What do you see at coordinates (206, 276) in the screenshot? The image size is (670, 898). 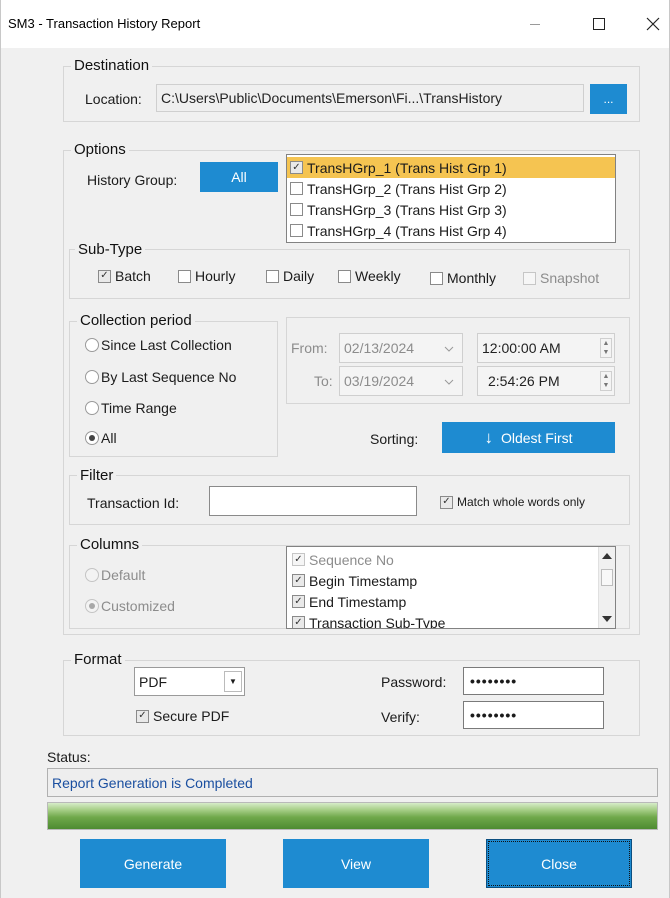 I see `hourly-checkbox: Hourly` at bounding box center [206, 276].